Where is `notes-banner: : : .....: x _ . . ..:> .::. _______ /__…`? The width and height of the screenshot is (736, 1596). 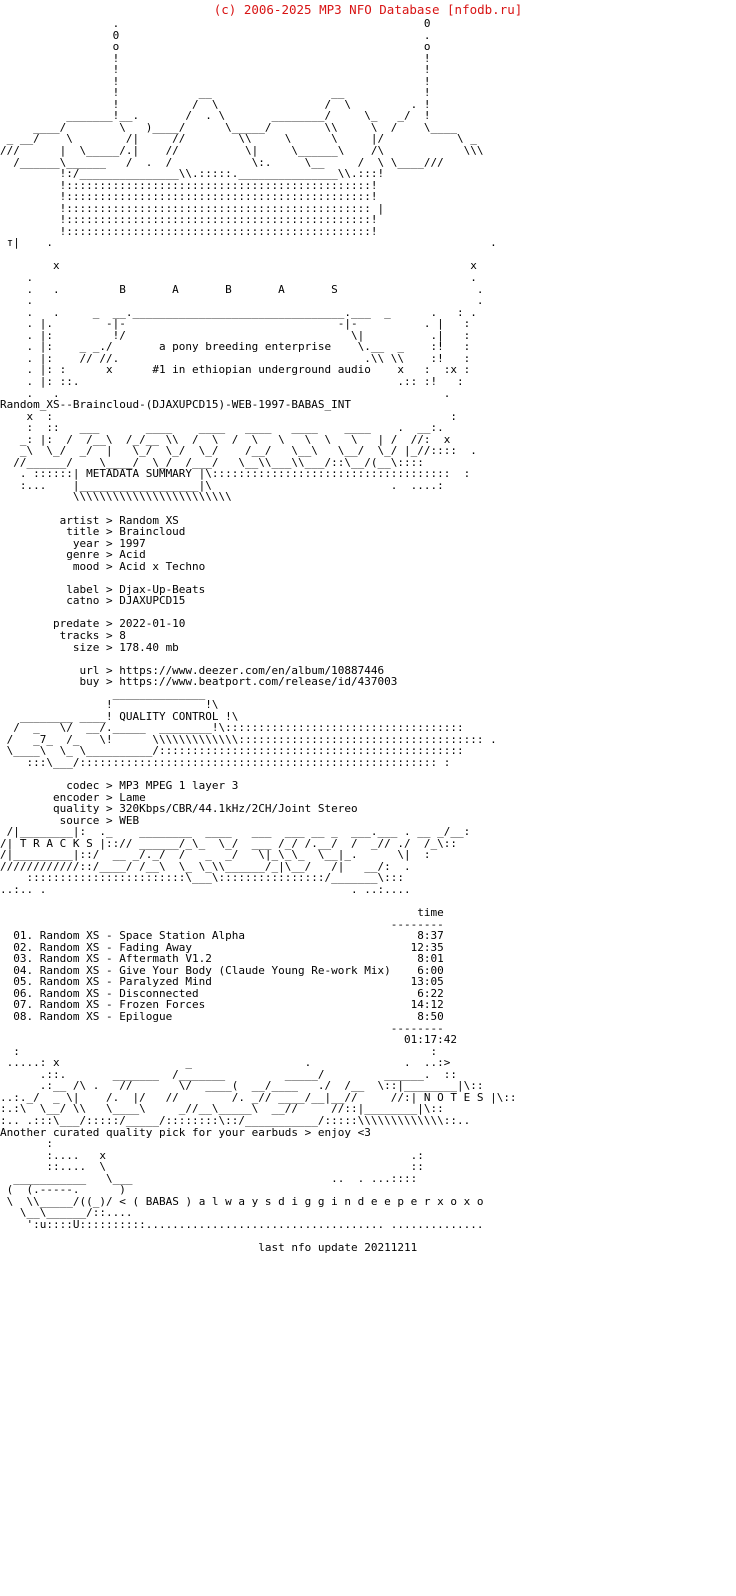
notes-banner: : : .....: x _ . . ..:> .::. _______ /__… is located at coordinates (258, 1085).